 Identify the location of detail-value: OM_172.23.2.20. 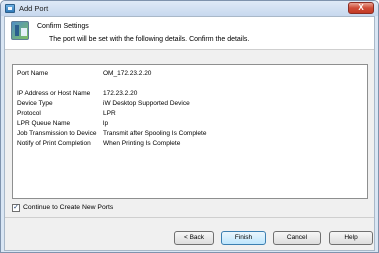
(127, 73).